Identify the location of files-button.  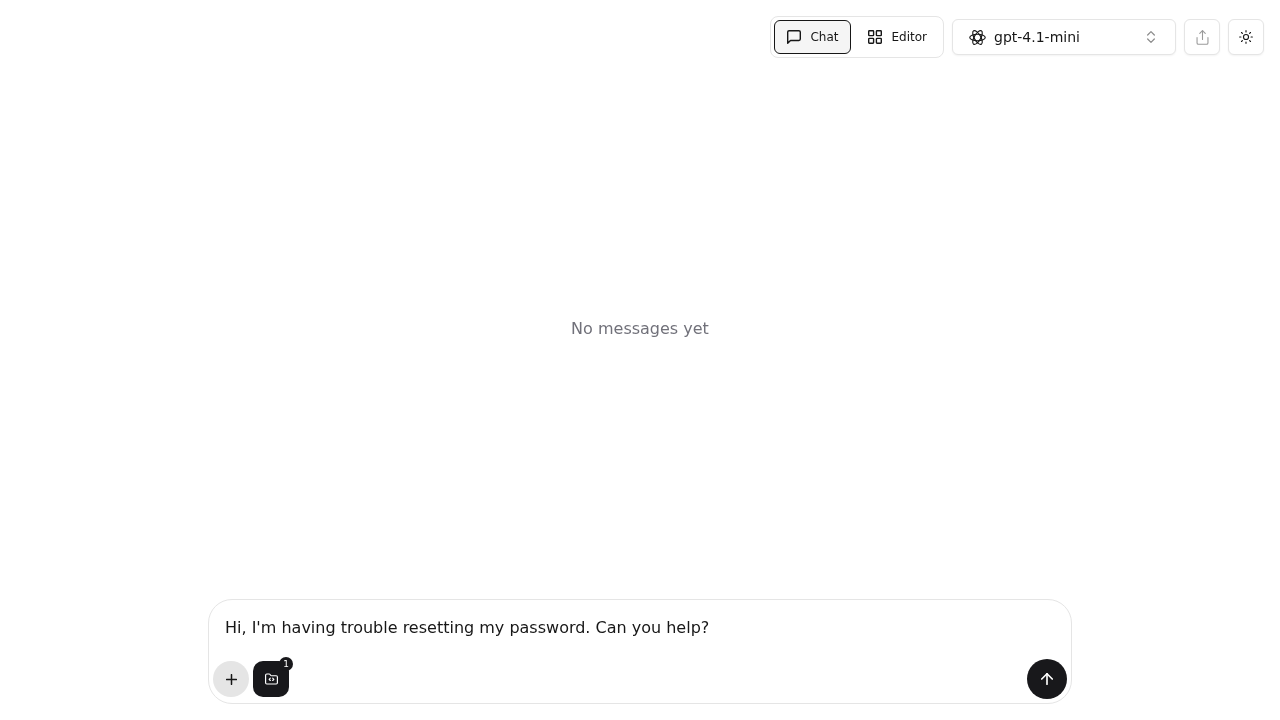
(271, 679).